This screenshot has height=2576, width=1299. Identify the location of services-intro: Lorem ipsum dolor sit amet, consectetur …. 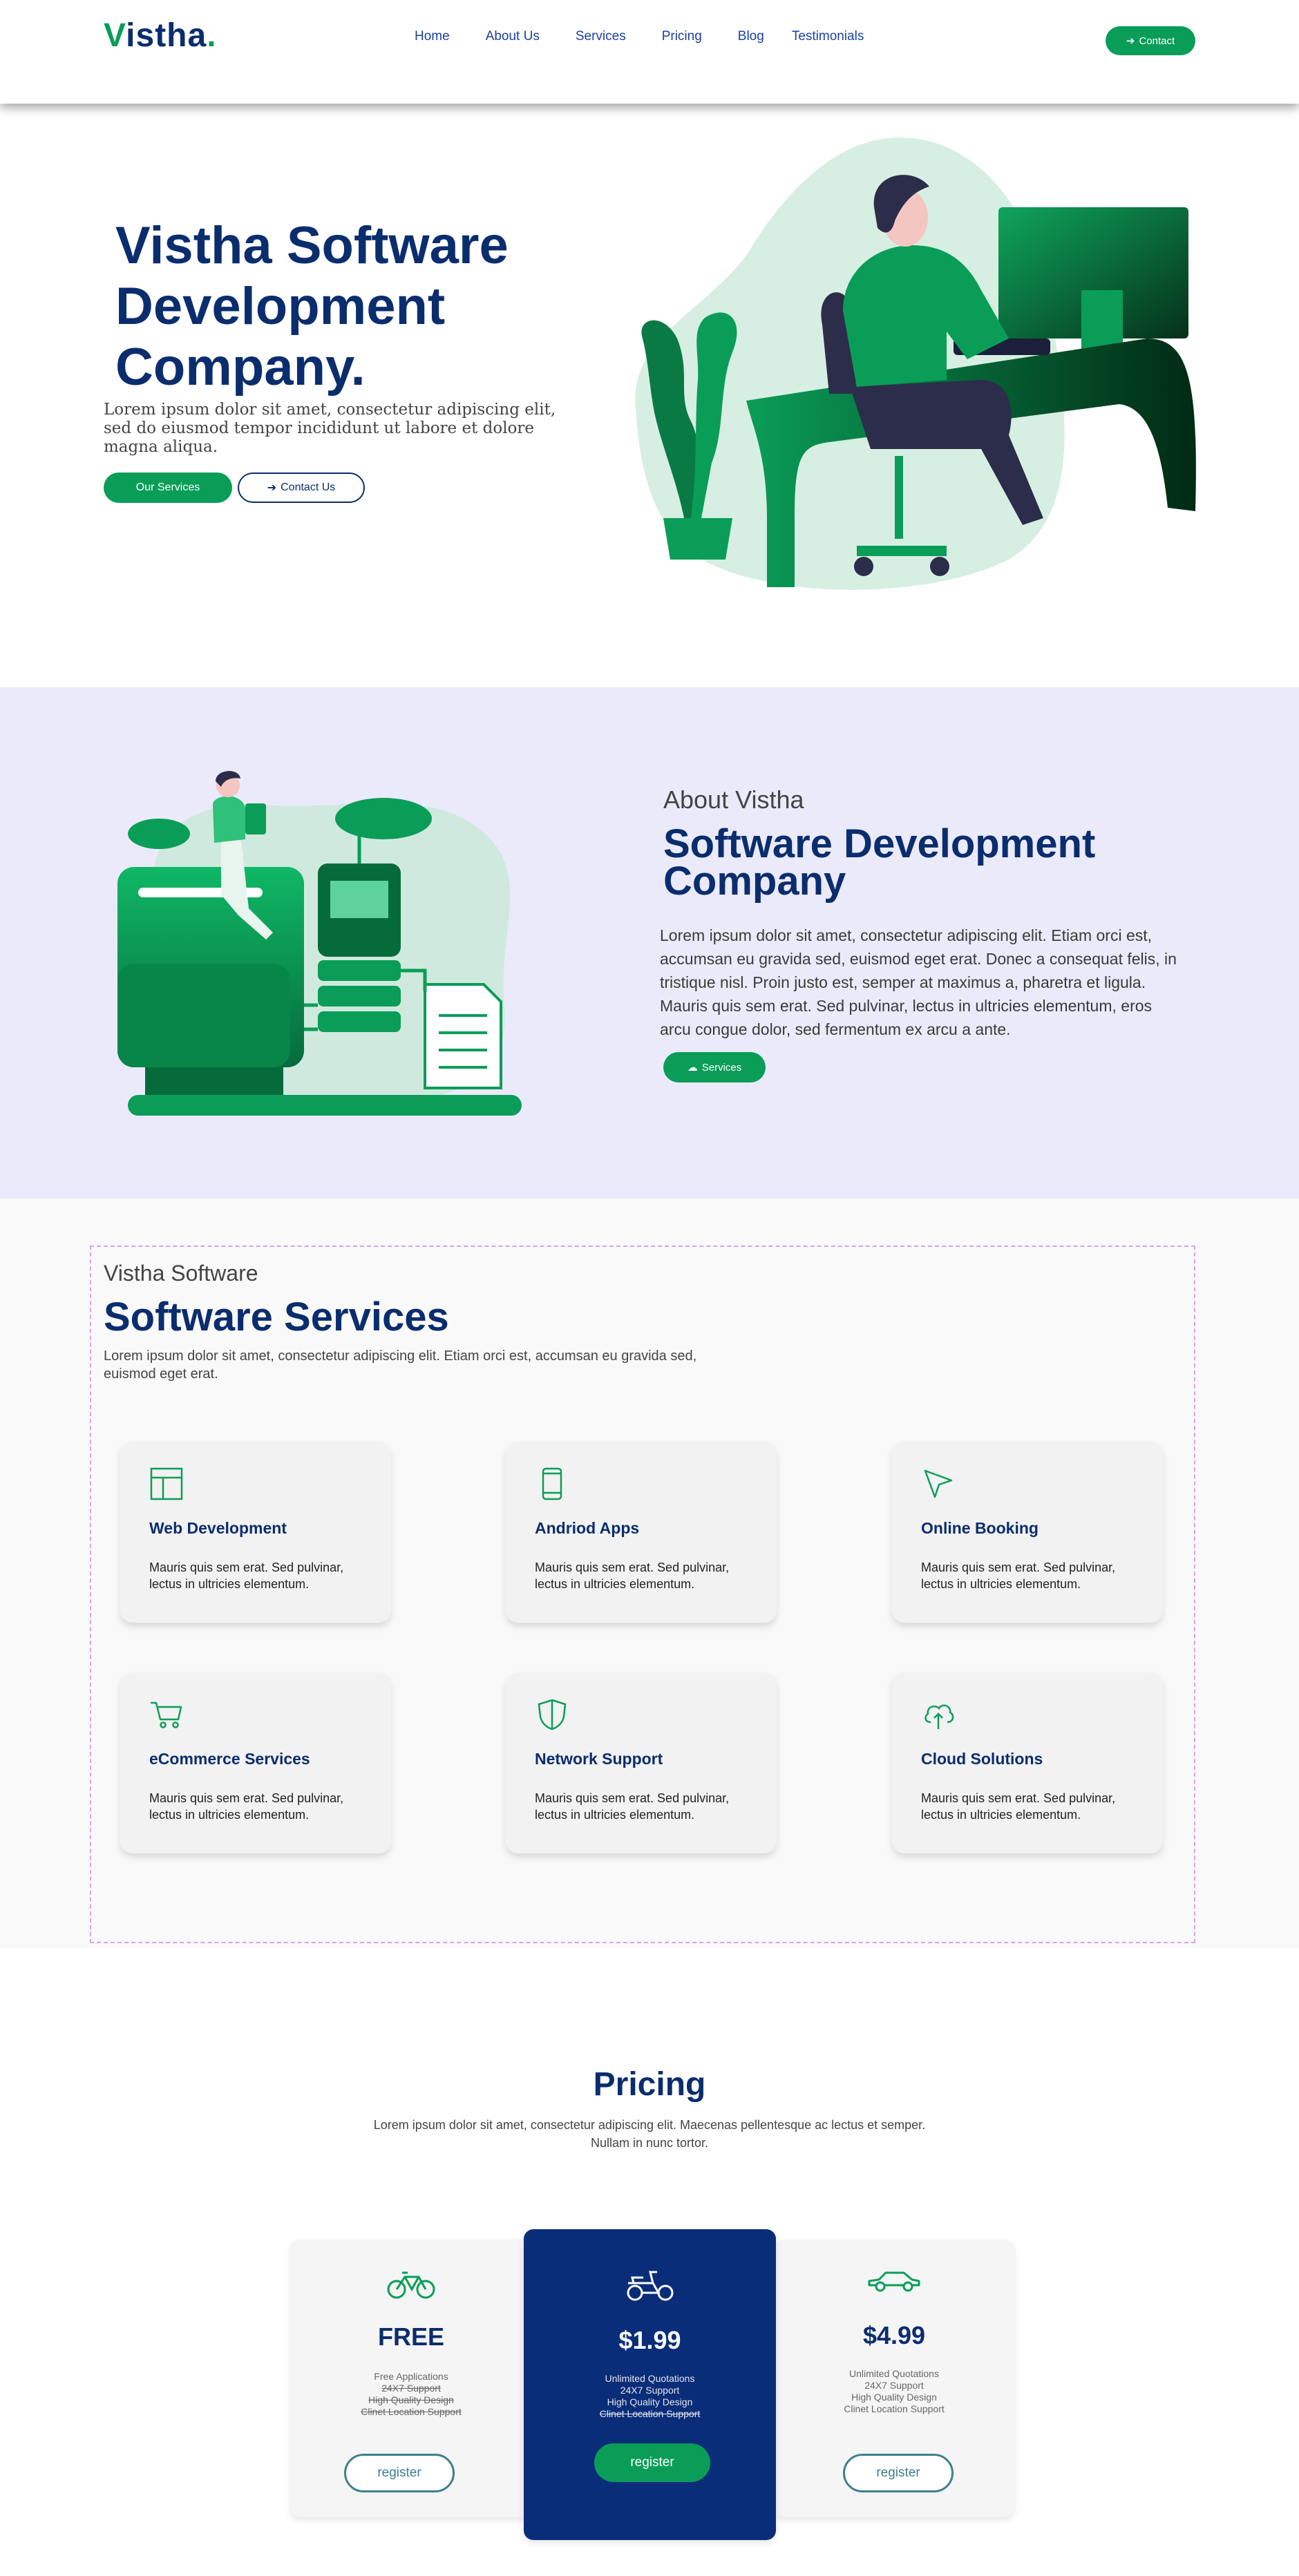
(400, 1365).